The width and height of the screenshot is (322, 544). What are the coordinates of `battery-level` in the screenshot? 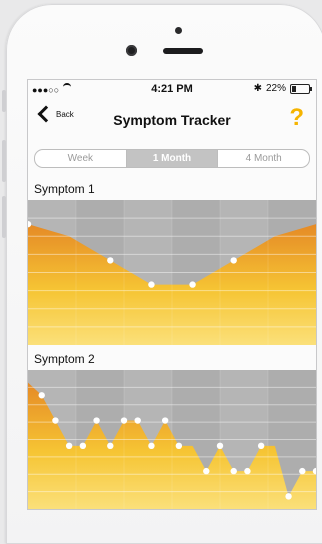 It's located at (294, 88).